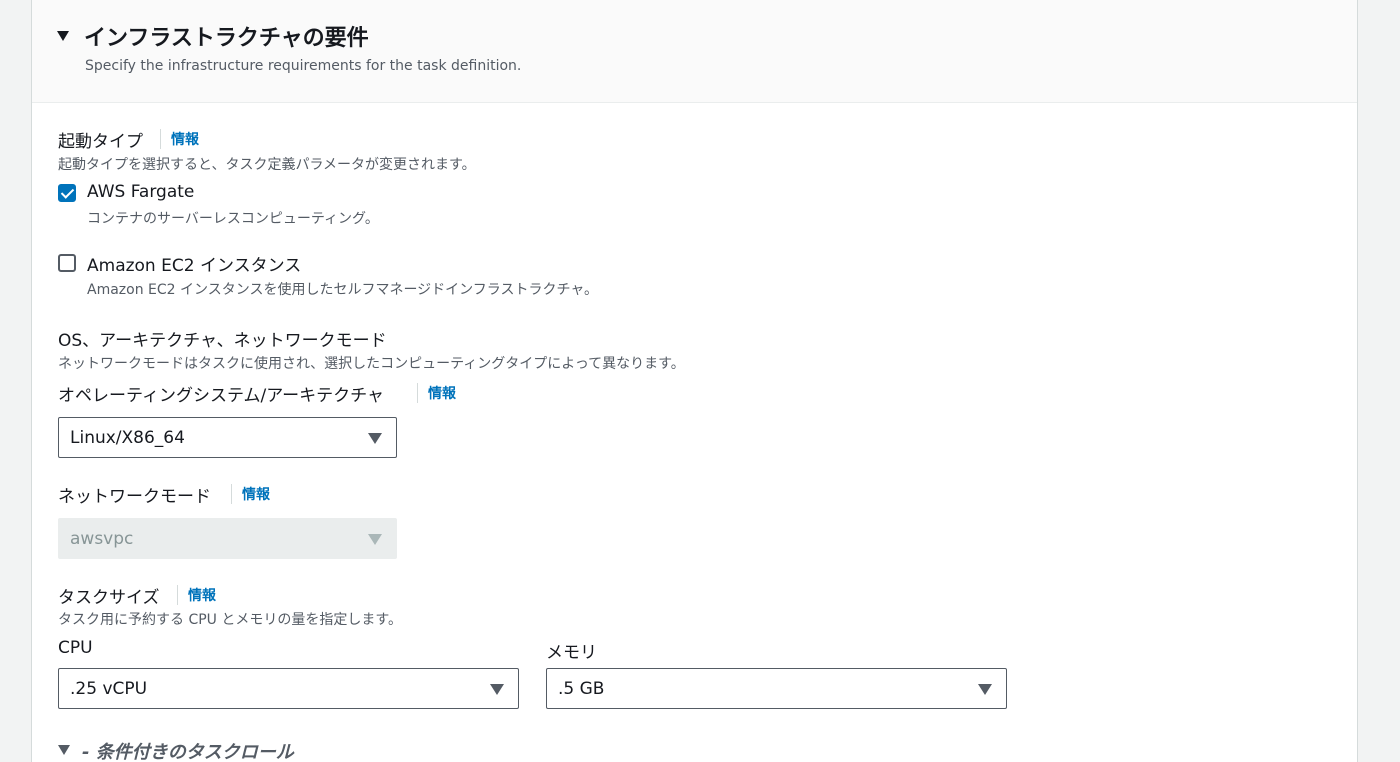  Describe the element at coordinates (179, 139) in the screenshot. I see `launch-type-info-link: 情報` at that location.